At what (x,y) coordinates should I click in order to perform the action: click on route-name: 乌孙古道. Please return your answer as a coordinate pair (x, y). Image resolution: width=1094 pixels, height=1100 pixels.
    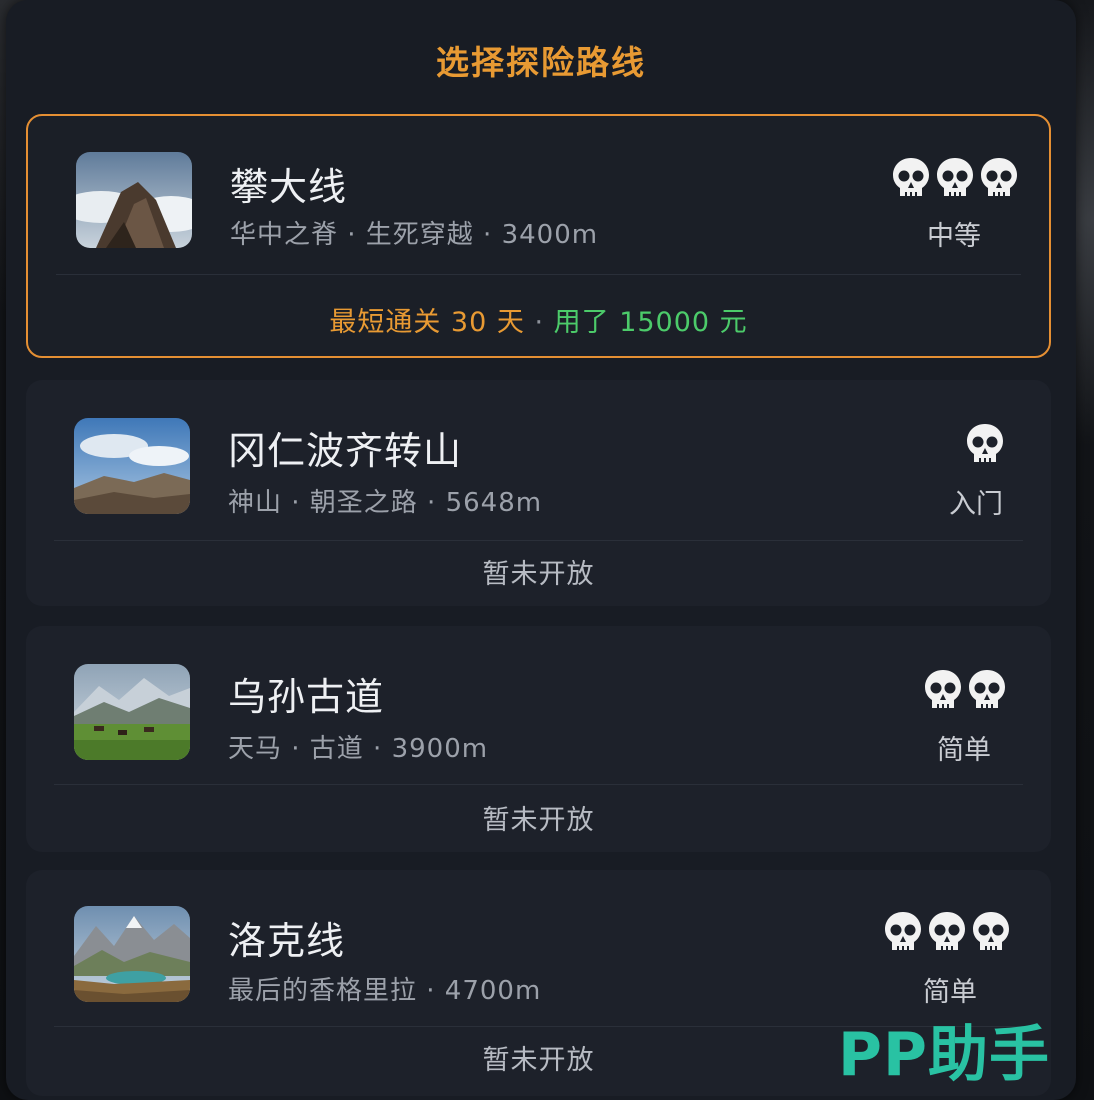
    Looking at the image, I should click on (306, 697).